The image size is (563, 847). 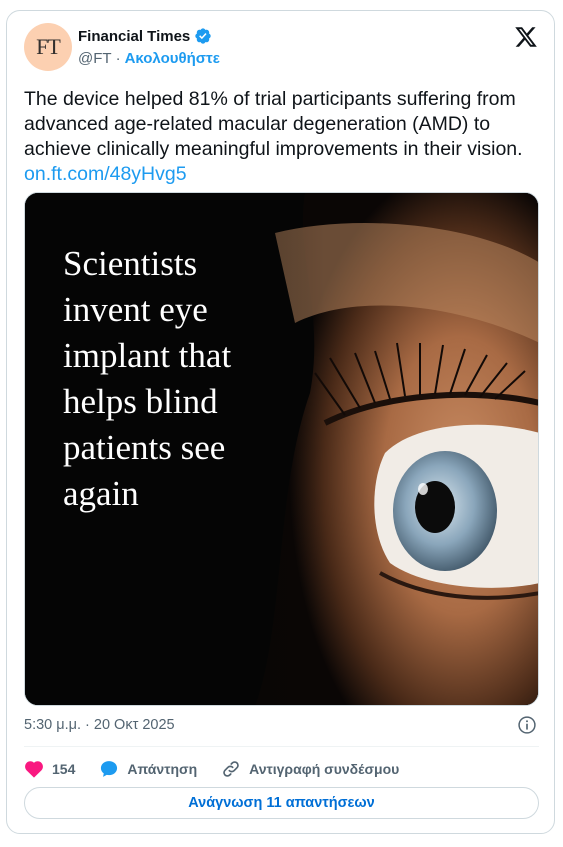 I want to click on divider, so click(x=281, y=746).